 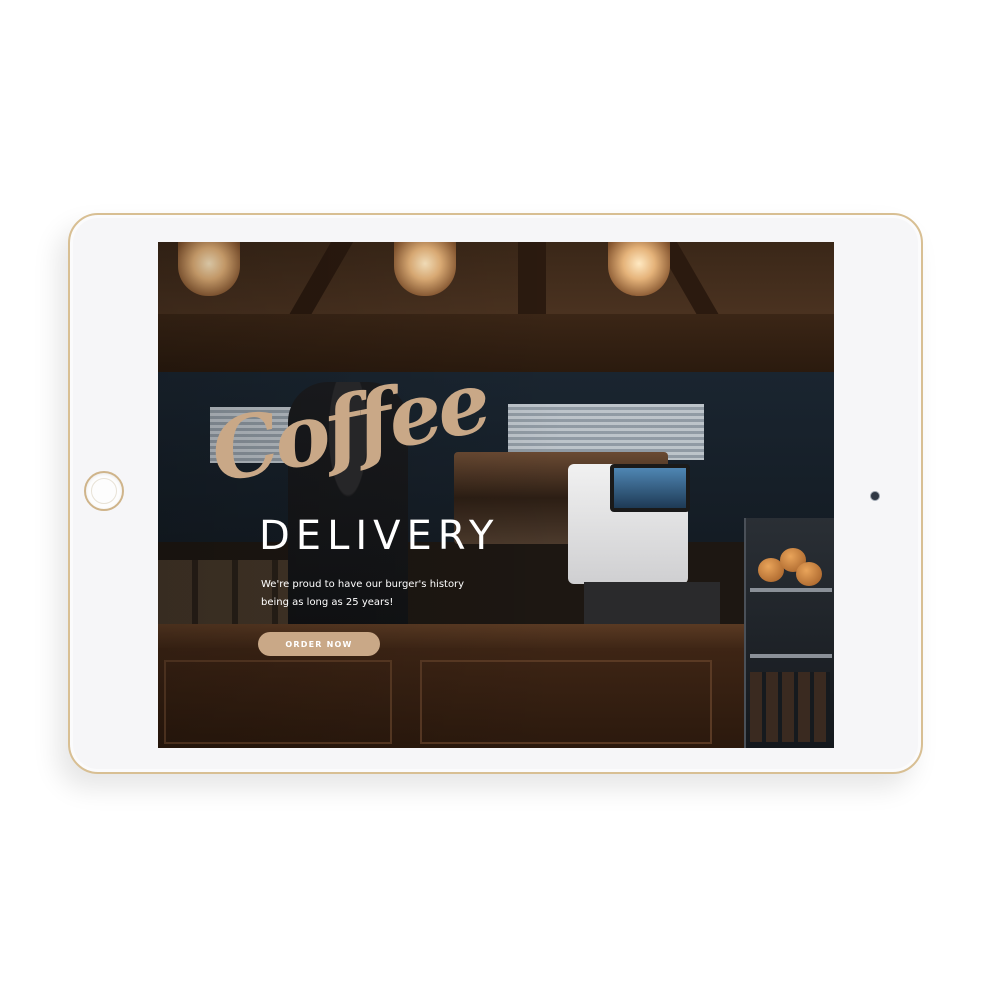 I want to click on home-button, so click(x=104, y=491).